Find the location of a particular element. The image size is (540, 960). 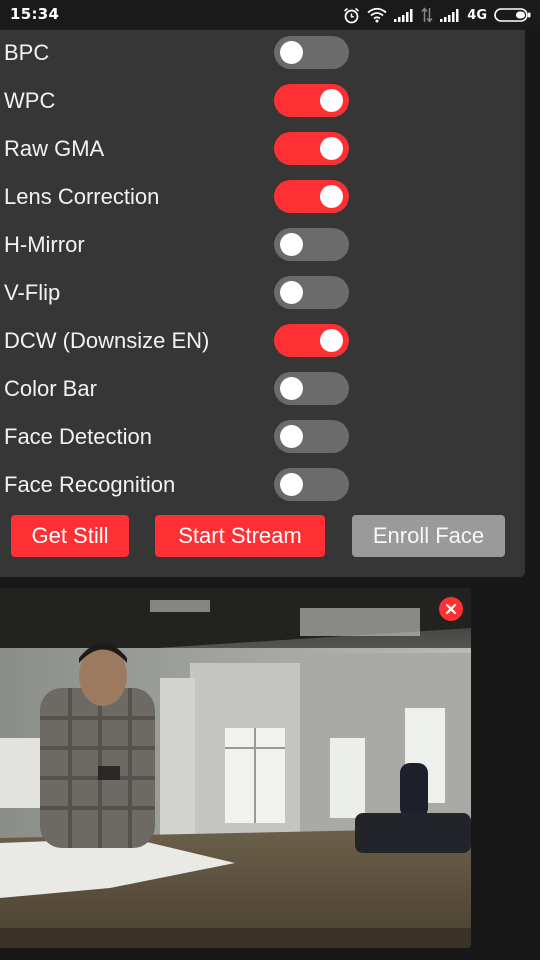

status-bar: 15:34 4G is located at coordinates (270, 15).